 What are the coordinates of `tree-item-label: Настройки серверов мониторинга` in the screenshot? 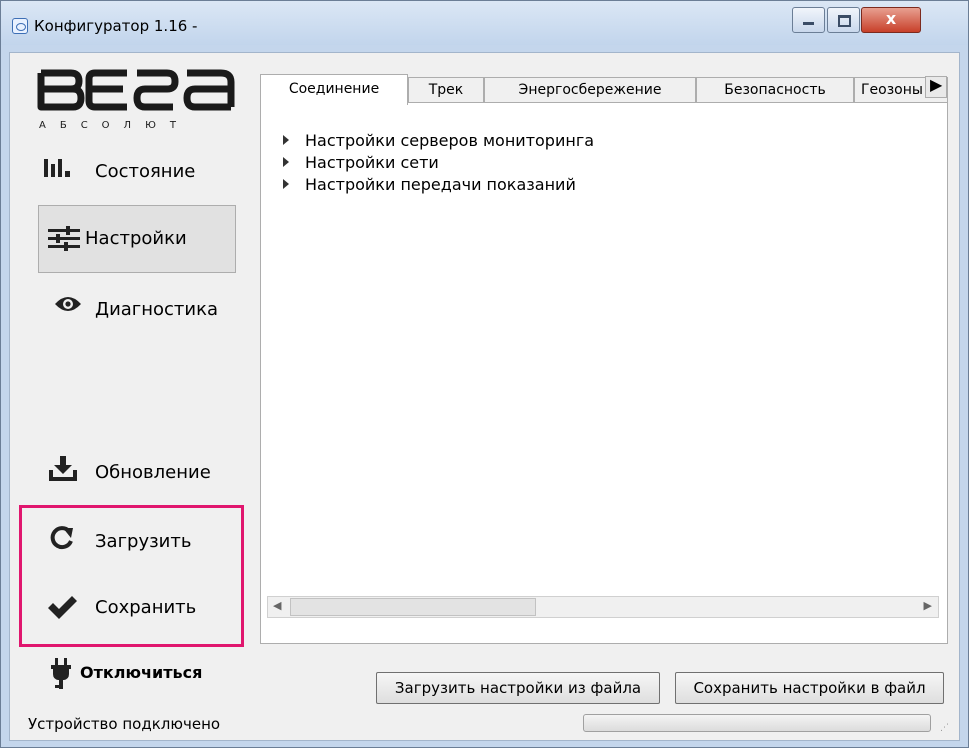 It's located at (450, 140).